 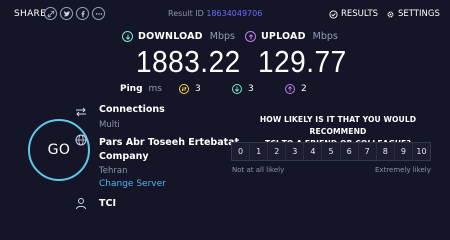 What do you see at coordinates (124, 156) in the screenshot?
I see `server-name-line2: Company` at bounding box center [124, 156].